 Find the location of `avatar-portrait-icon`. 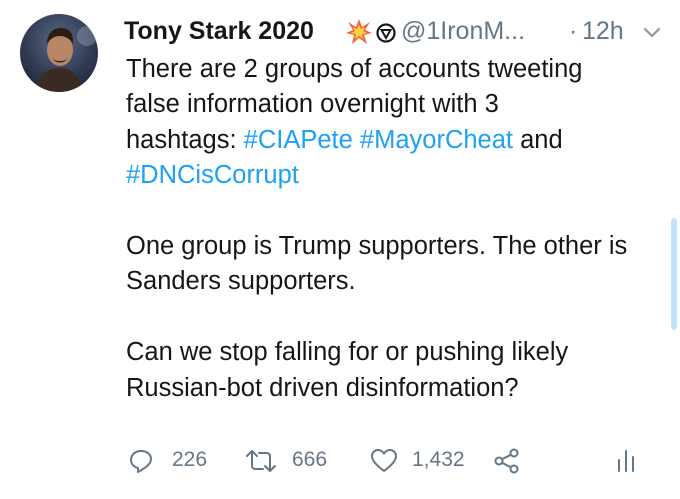

avatar-portrait-icon is located at coordinates (66, 59).